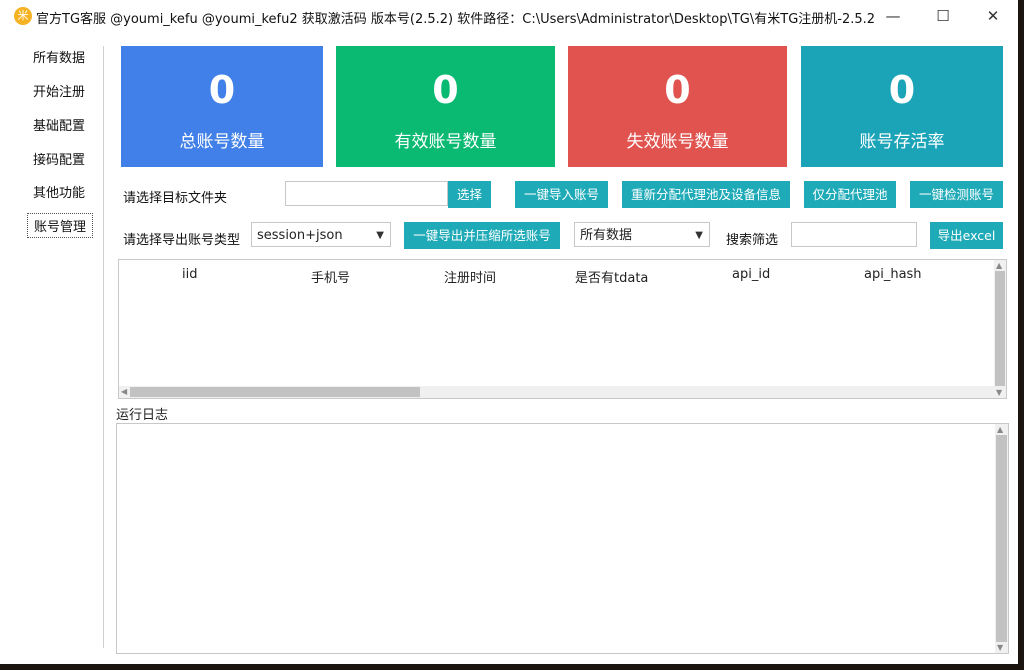 Image resolution: width=1024 pixels, height=670 pixels. What do you see at coordinates (469, 194) in the screenshot?
I see `choose-folder-button: 选择` at bounding box center [469, 194].